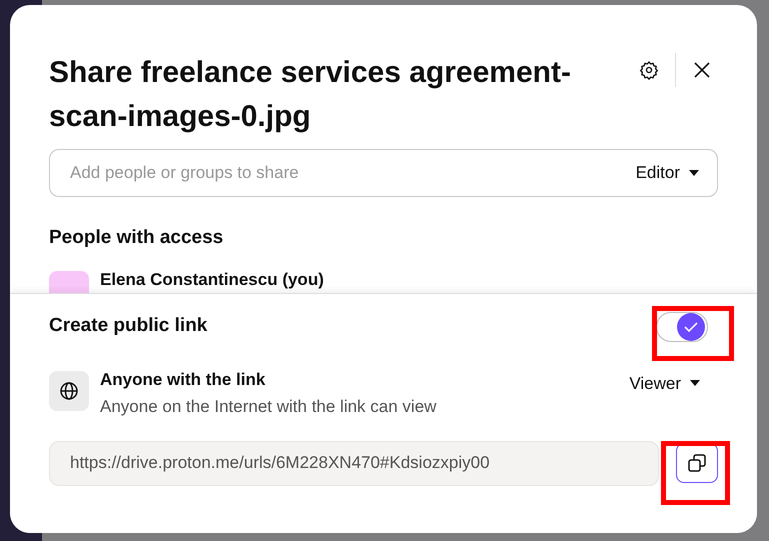 This screenshot has height=541, width=769. I want to click on copy-icon, so click(697, 463).